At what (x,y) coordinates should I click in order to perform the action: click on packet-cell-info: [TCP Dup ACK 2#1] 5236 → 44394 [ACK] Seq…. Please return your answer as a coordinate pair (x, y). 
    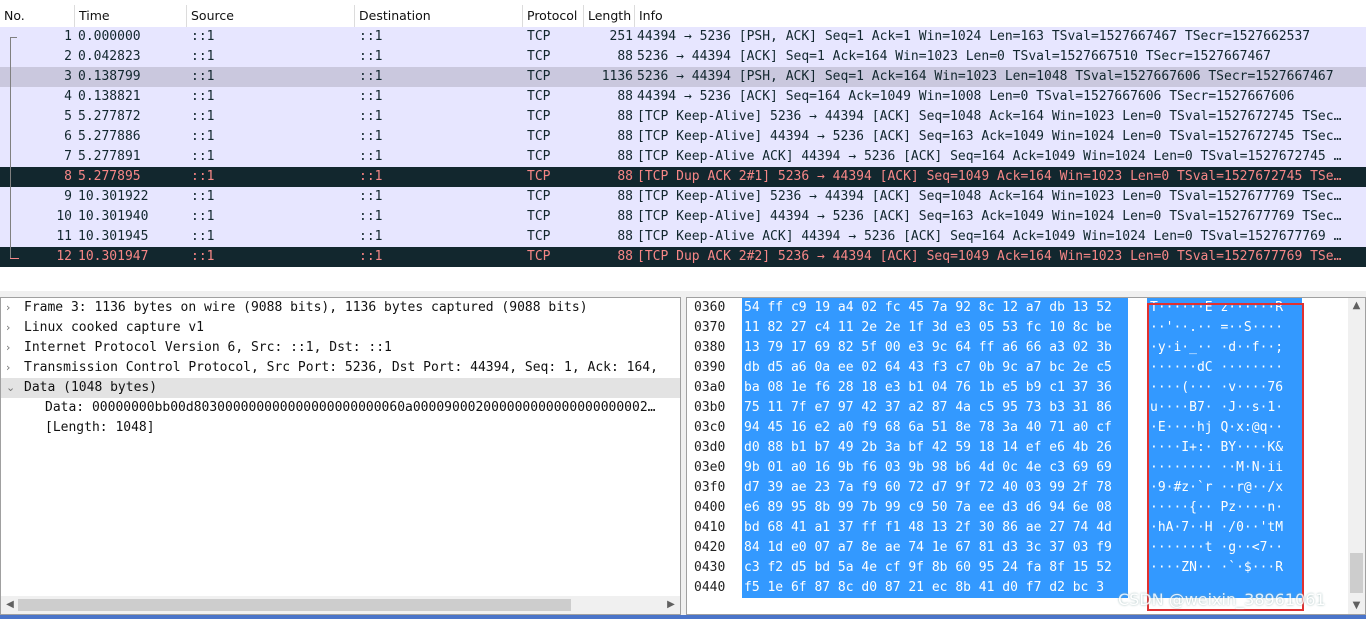
    Looking at the image, I should click on (989, 176).